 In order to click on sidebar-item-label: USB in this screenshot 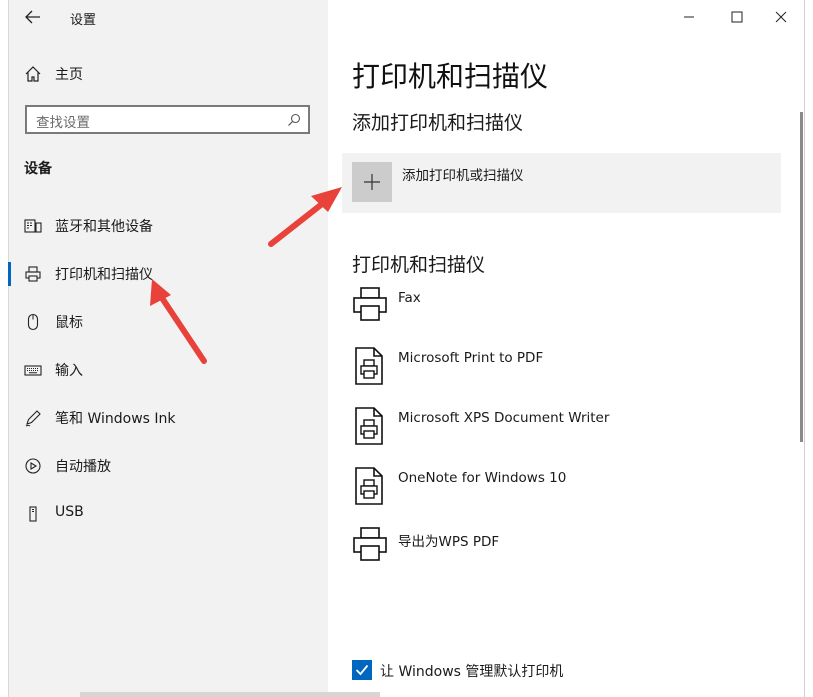, I will do `click(69, 512)`.